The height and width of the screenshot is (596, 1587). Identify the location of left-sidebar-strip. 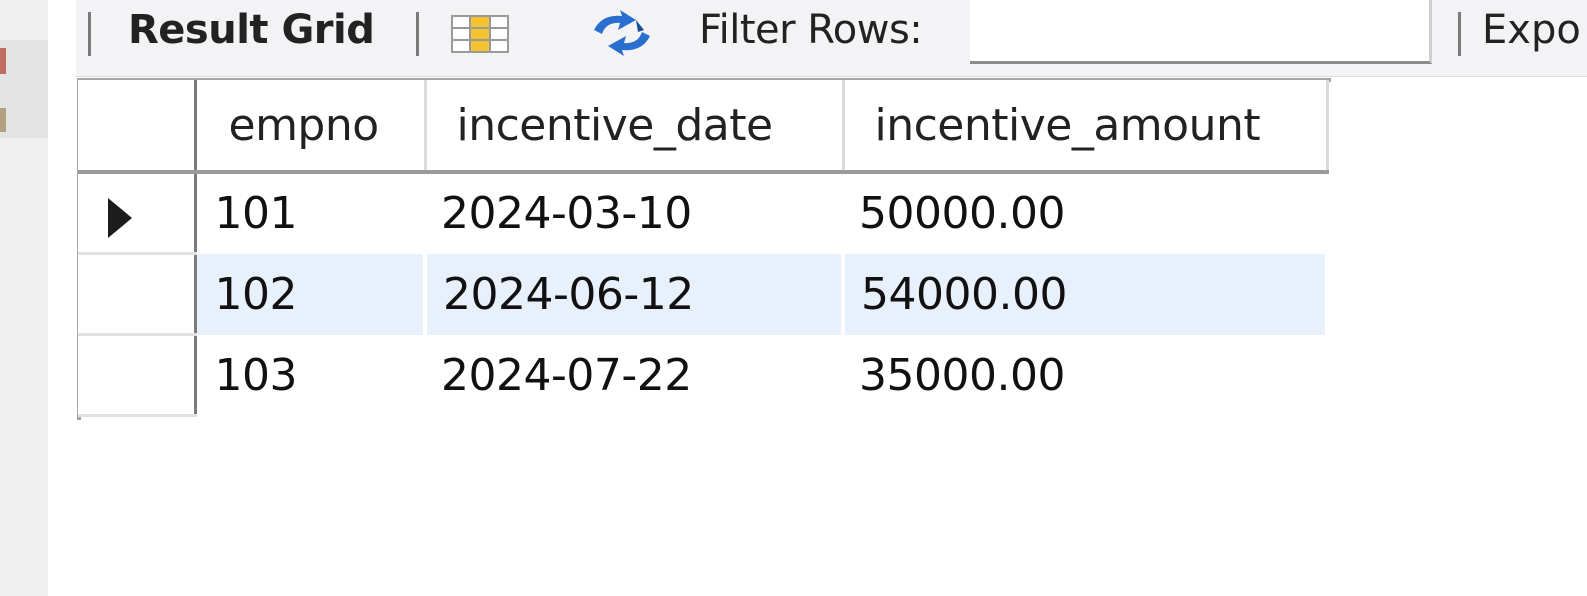
(24, 298).